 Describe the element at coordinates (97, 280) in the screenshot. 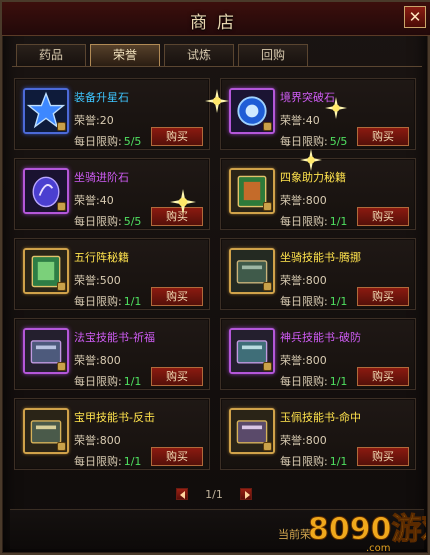

I see `item-honor-price: 荣誉:500` at that location.